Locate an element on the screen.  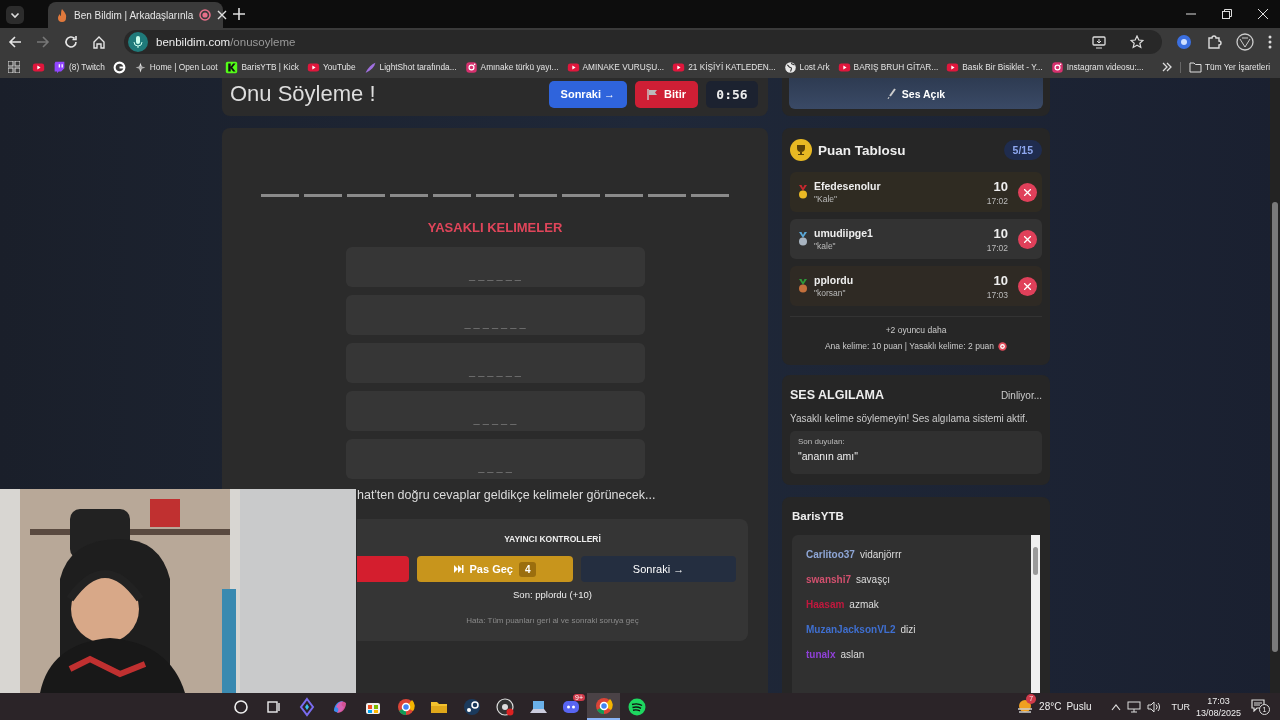
scoring-rules: Ana kelime: 10 puan | Yasaklı kelime: 2 puan is located at coordinates (909, 346).